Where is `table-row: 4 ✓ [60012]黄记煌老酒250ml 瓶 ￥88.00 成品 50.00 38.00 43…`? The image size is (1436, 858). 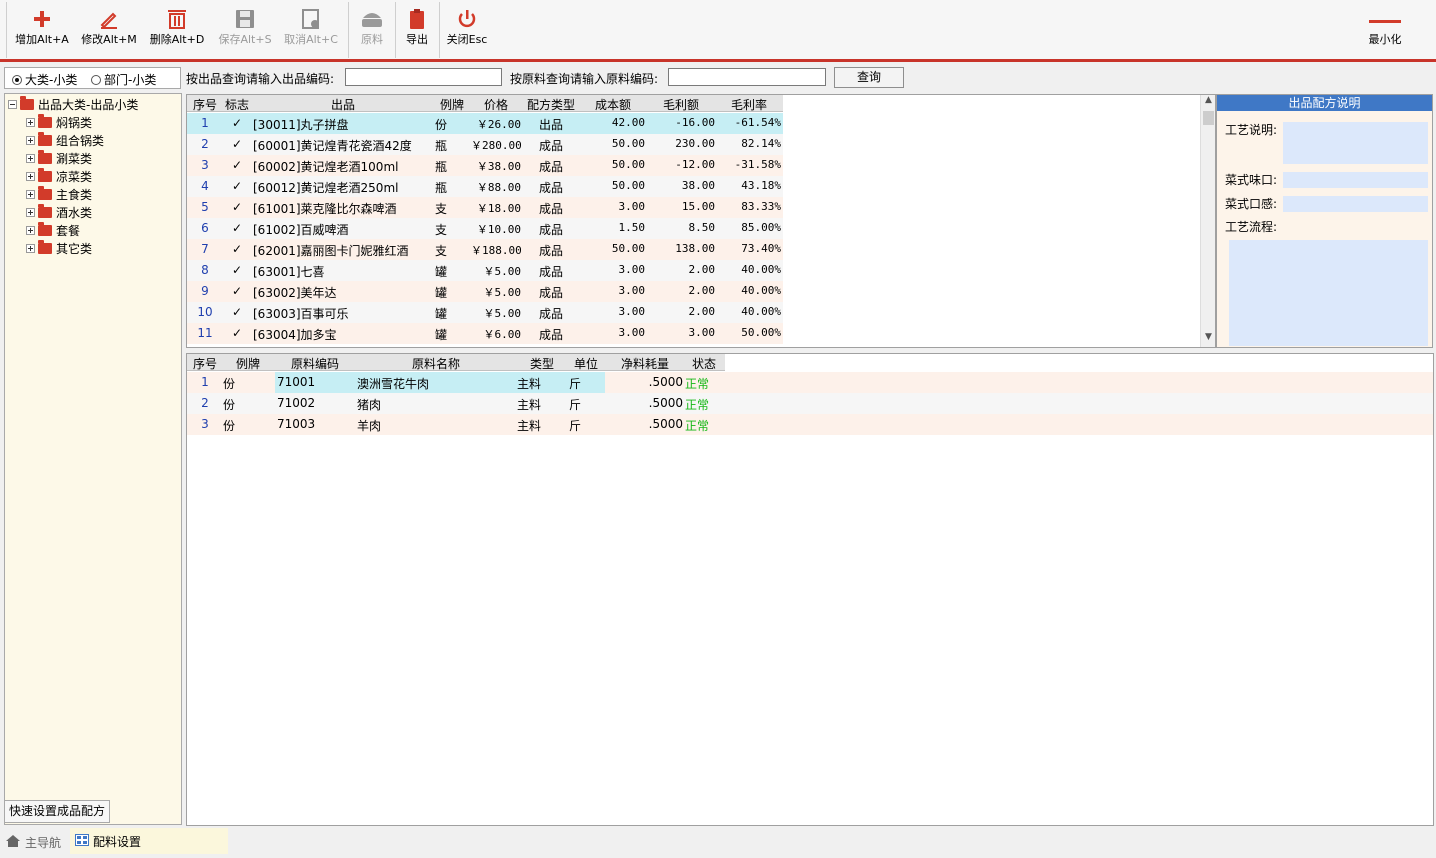
table-row: 4 ✓ [60012]黄记煌老酒250ml 瓶 ￥88.00 成品 50.00 38.00 43… is located at coordinates (485, 186).